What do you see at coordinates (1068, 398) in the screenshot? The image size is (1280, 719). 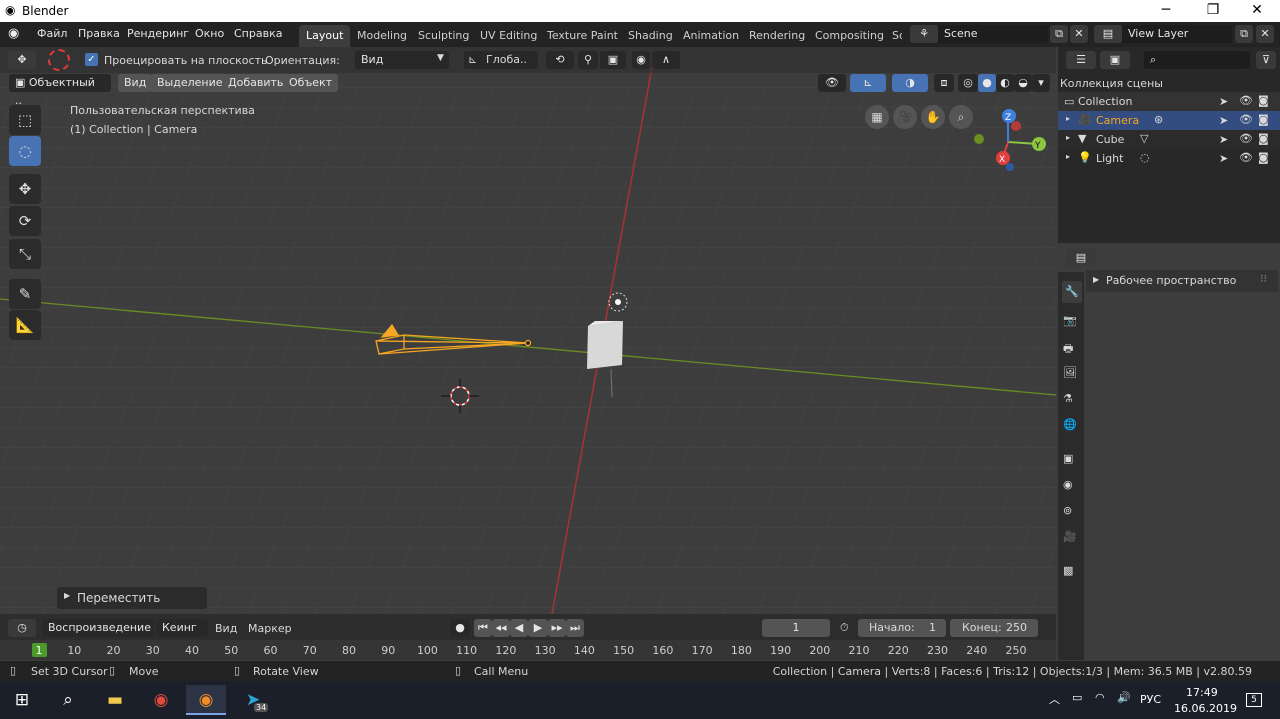 I see `scene-tab-icon: ⚗` at bounding box center [1068, 398].